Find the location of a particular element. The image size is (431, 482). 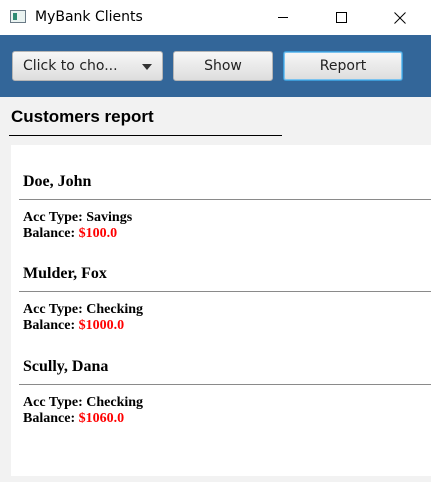

show-button: Show is located at coordinates (223, 66).